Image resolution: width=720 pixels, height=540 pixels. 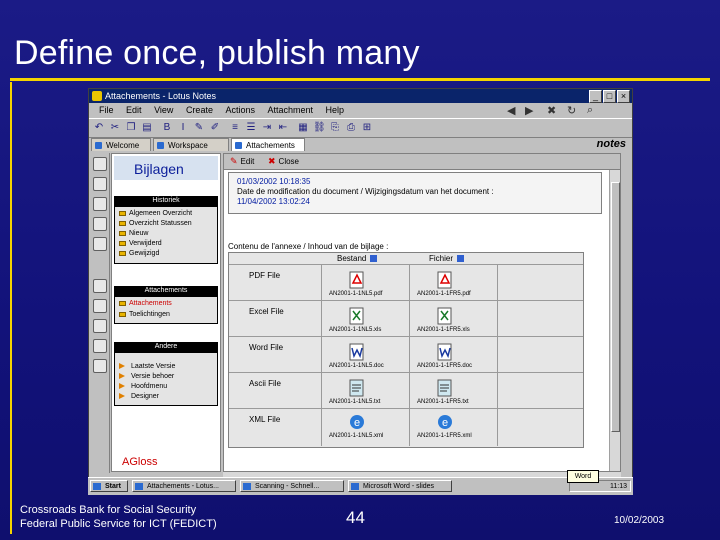 I want to click on bookmark-address-icon, so click(x=100, y=204).